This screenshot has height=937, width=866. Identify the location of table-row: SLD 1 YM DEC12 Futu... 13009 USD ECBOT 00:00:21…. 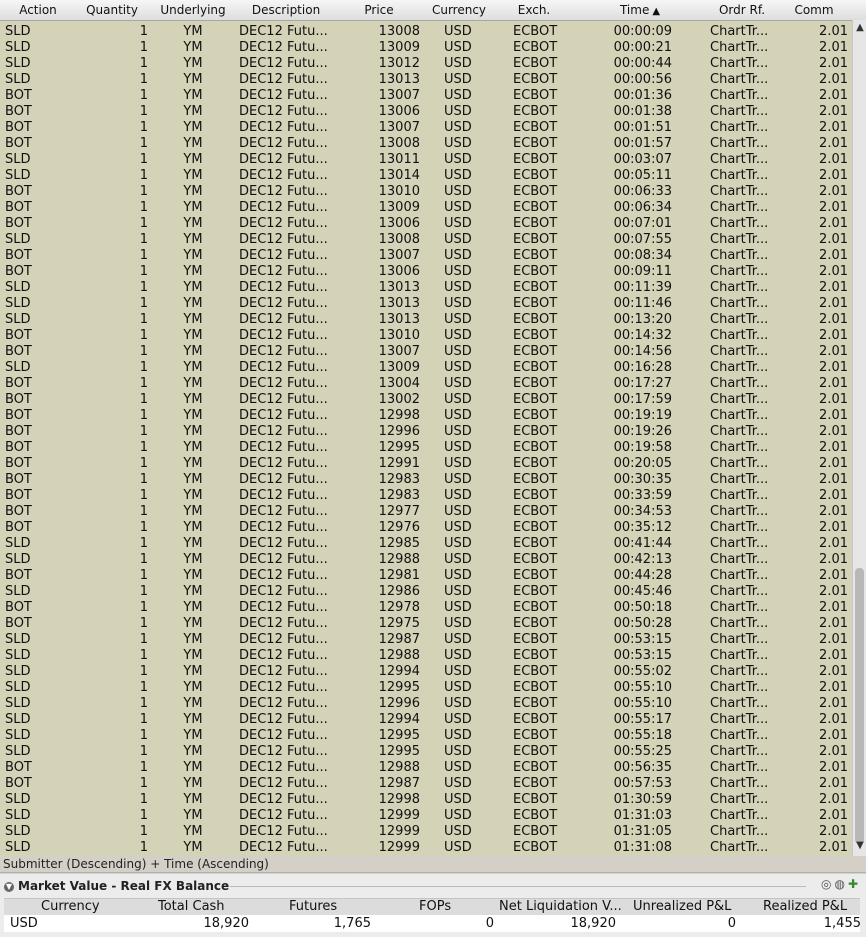
(426, 48).